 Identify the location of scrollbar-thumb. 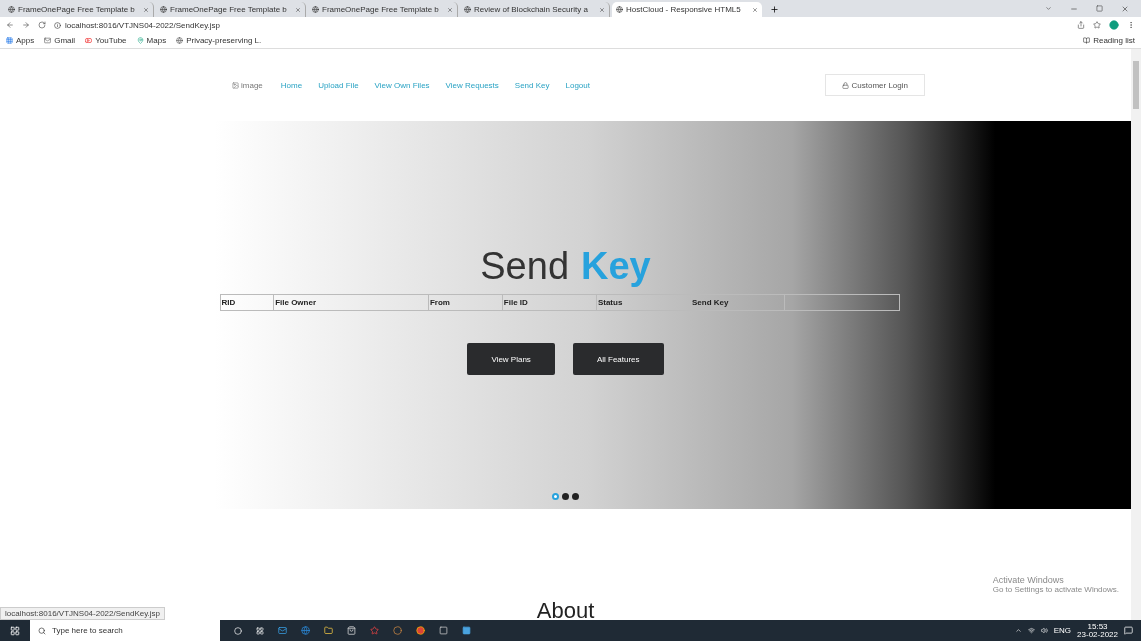
(1136, 85).